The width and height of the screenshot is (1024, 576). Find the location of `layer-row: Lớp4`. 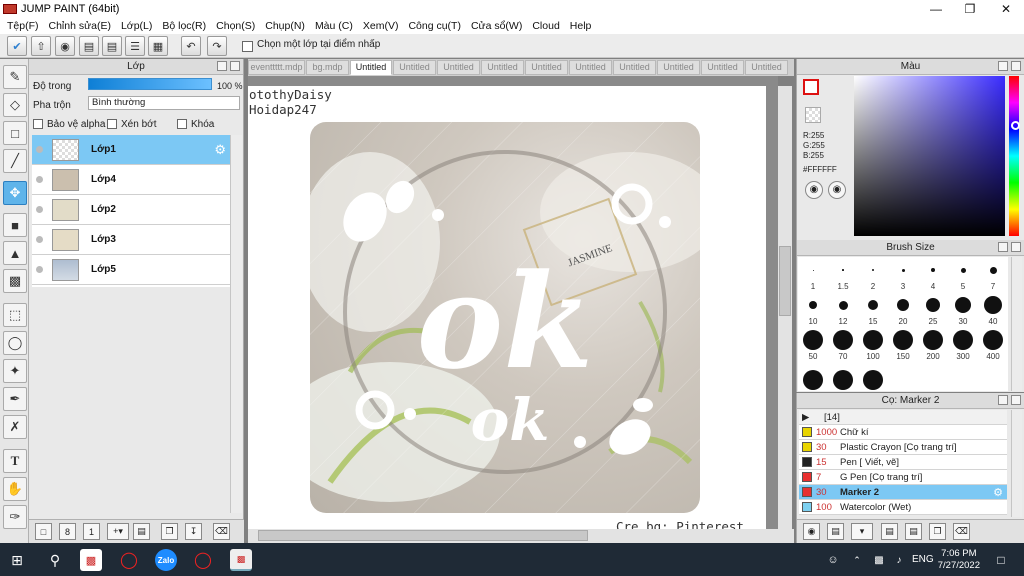

layer-row: Lớp4 is located at coordinates (131, 180).